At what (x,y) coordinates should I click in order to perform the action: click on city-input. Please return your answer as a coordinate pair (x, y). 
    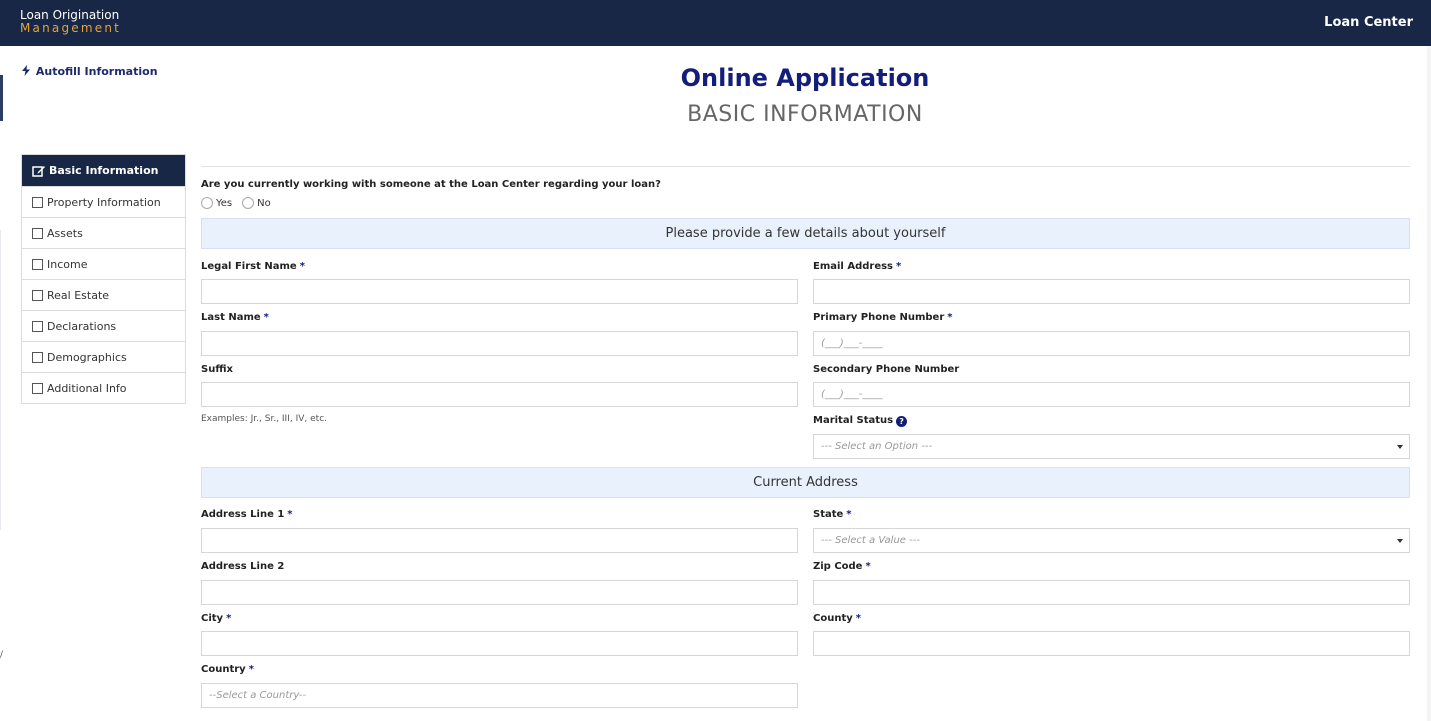
    Looking at the image, I should click on (499, 643).